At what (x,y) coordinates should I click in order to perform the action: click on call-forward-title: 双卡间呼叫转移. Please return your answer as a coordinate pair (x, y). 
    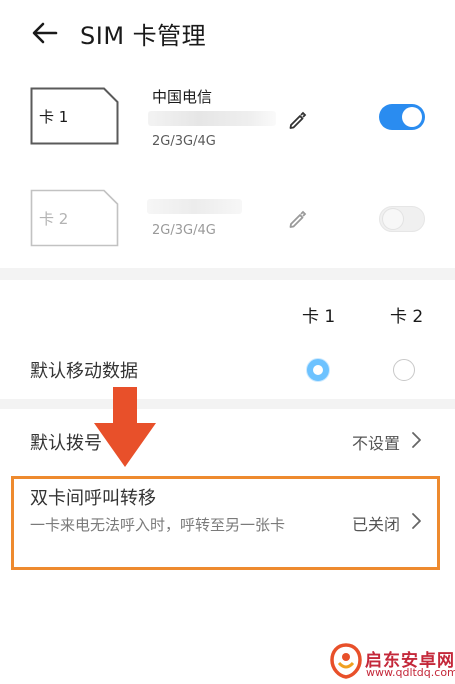
    Looking at the image, I should click on (93, 497).